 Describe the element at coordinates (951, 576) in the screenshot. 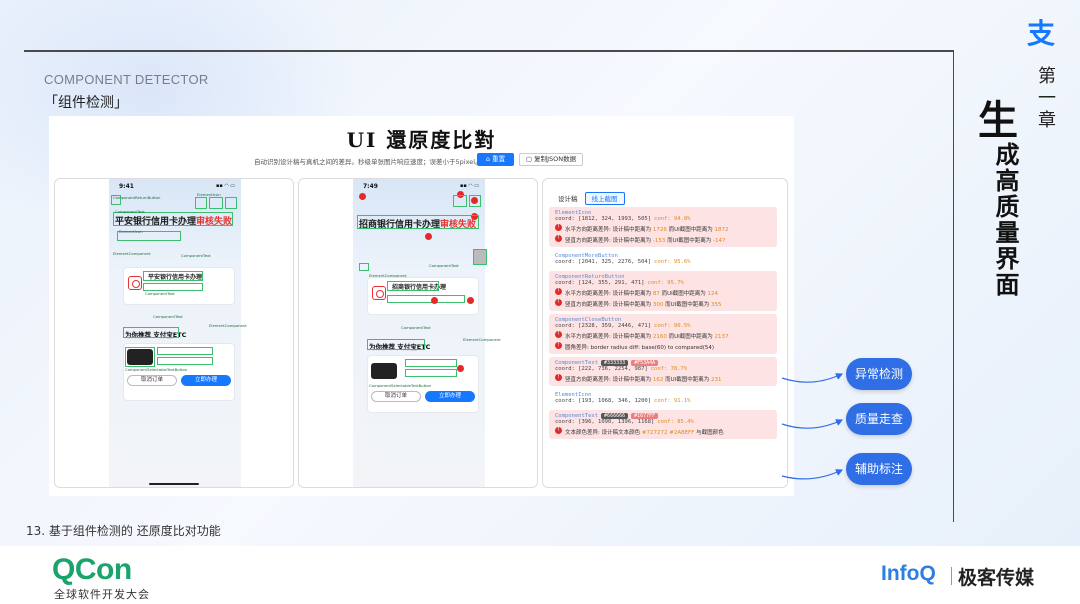

I see `logo-divider` at that location.